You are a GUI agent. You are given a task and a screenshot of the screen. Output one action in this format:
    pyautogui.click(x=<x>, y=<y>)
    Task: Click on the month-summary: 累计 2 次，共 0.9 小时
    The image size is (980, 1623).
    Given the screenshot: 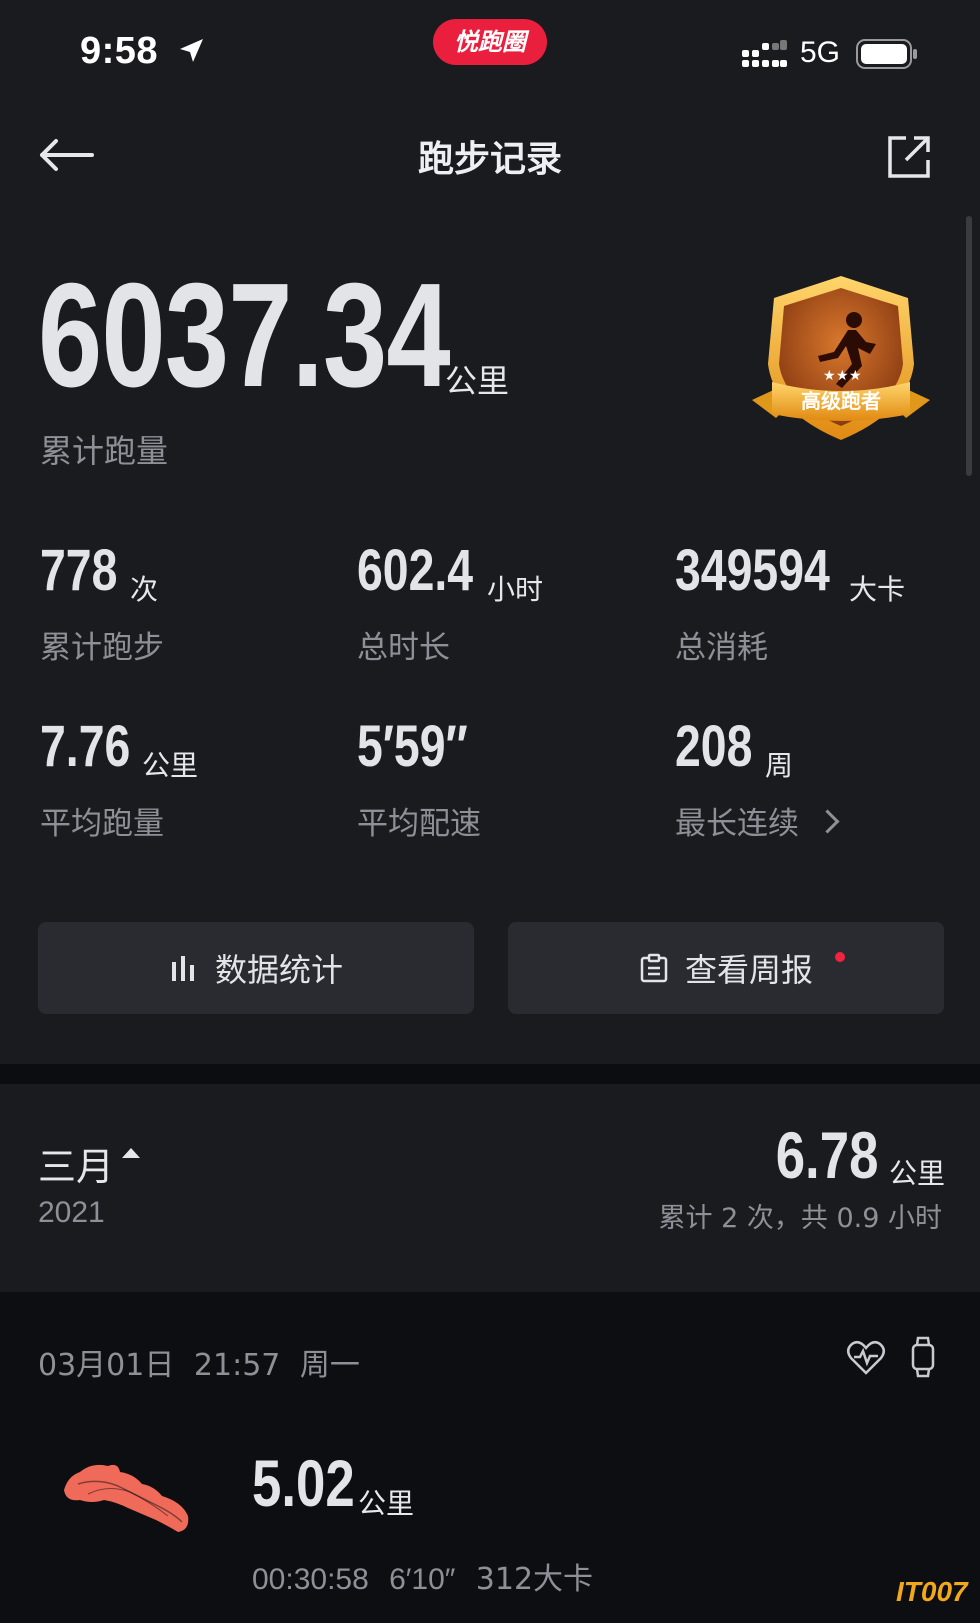 What is the action you would take?
    pyautogui.click(x=800, y=1218)
    